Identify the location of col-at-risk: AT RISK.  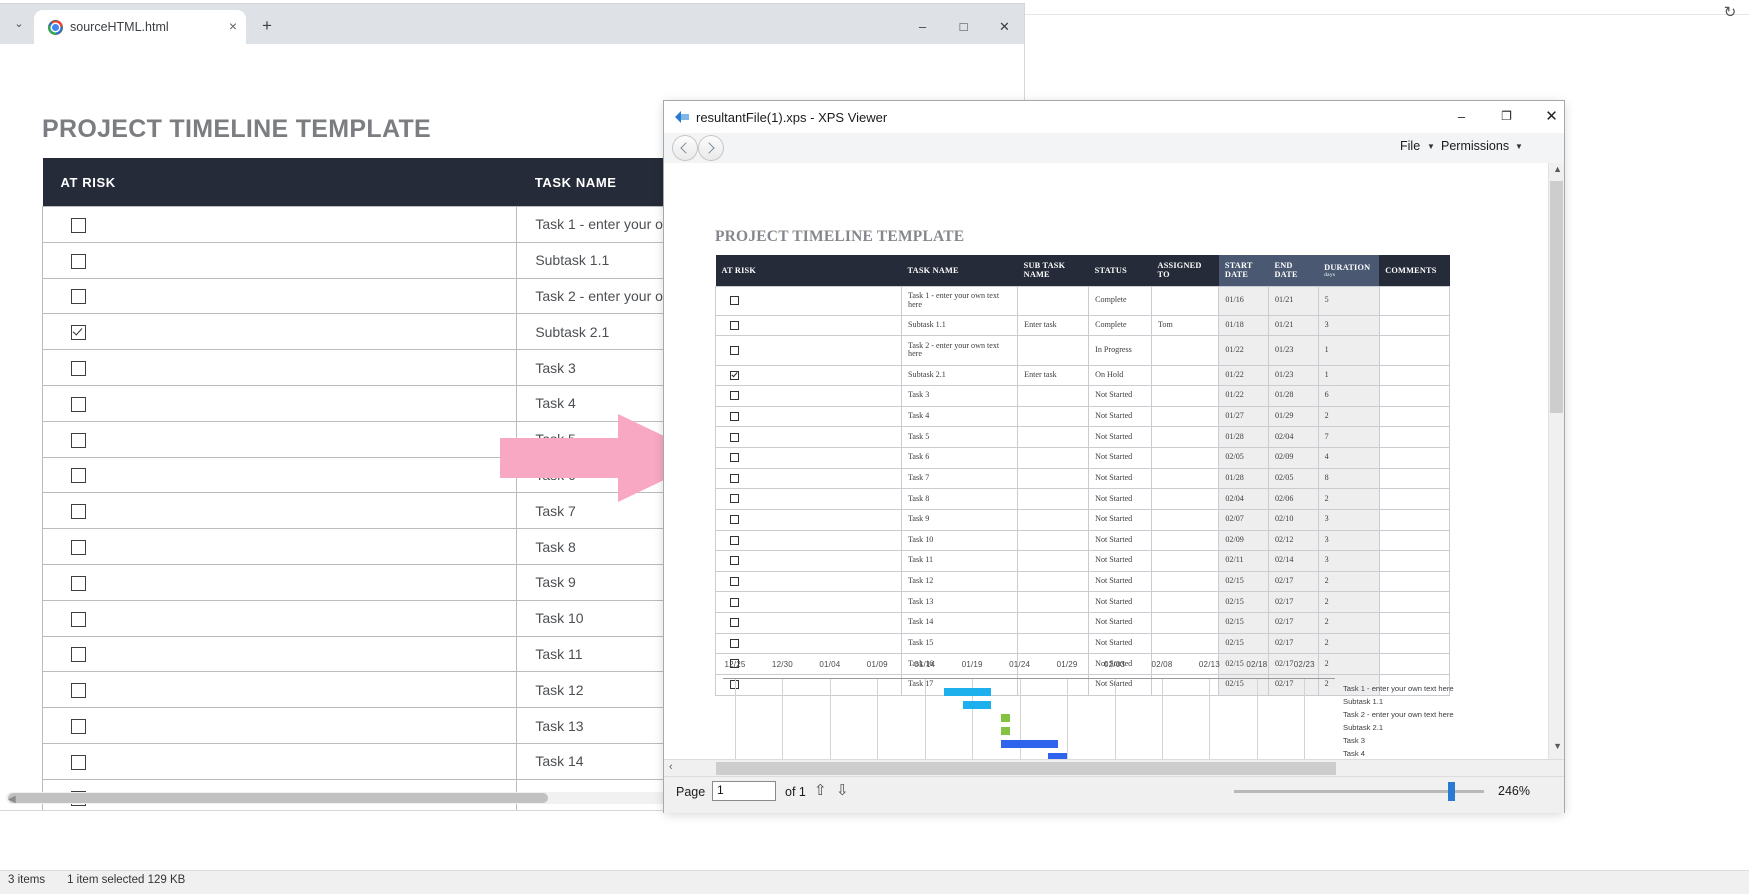
(279, 182).